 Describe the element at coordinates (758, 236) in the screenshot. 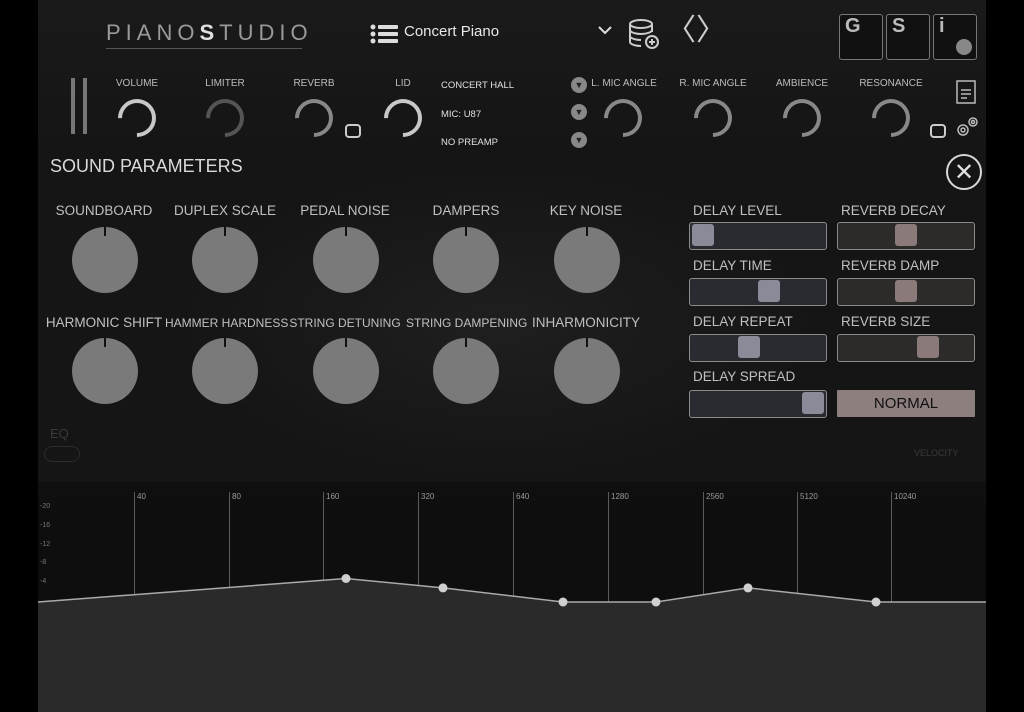

I see `delay-level-slider` at that location.